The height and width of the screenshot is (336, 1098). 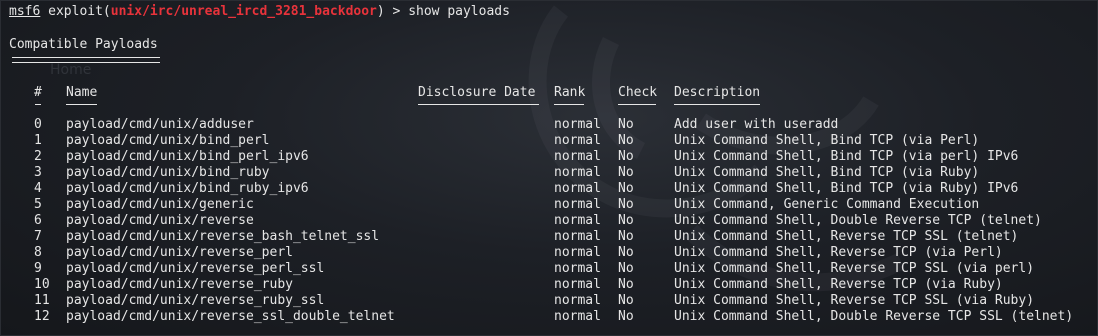 I want to click on command-text: show payloads, so click(x=459, y=11).